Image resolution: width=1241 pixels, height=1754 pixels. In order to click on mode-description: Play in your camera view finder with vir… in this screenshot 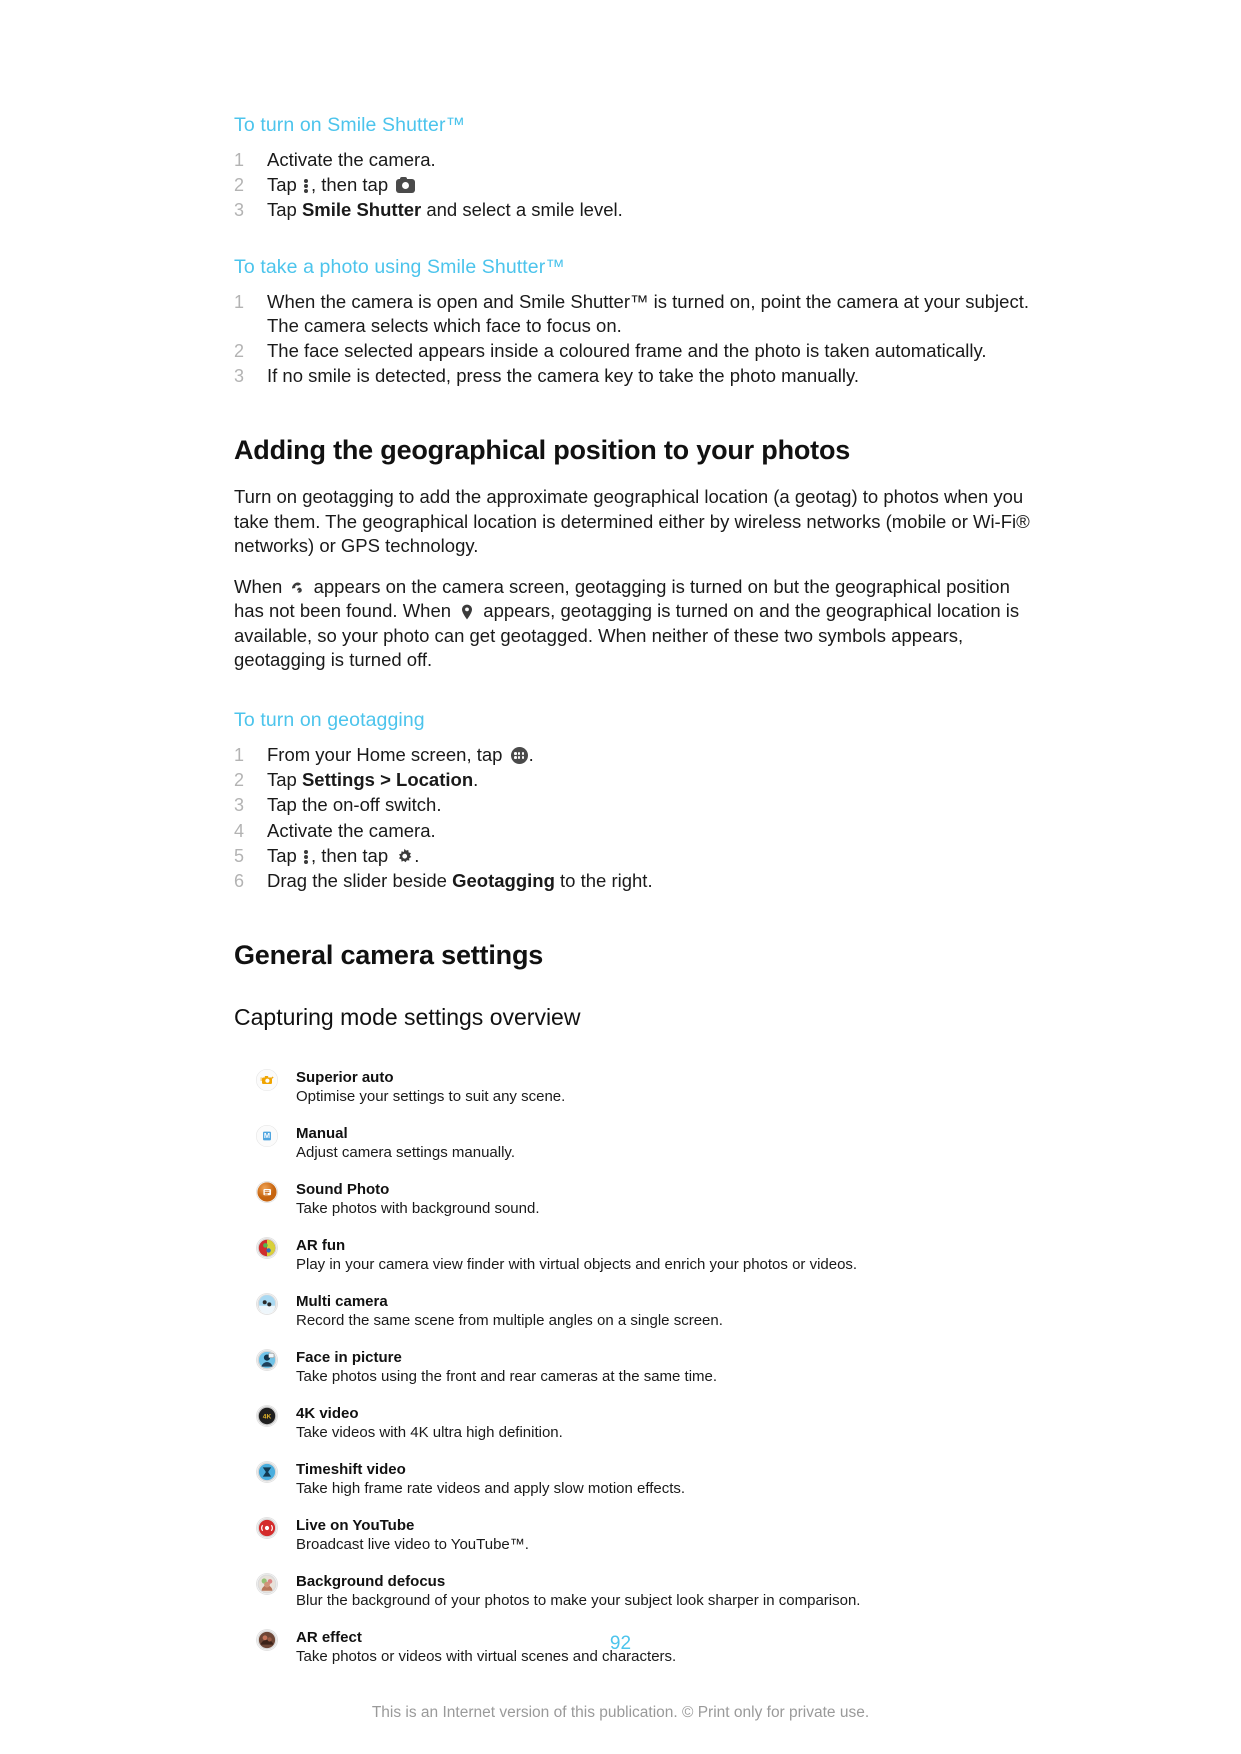, I will do `click(577, 1265)`.